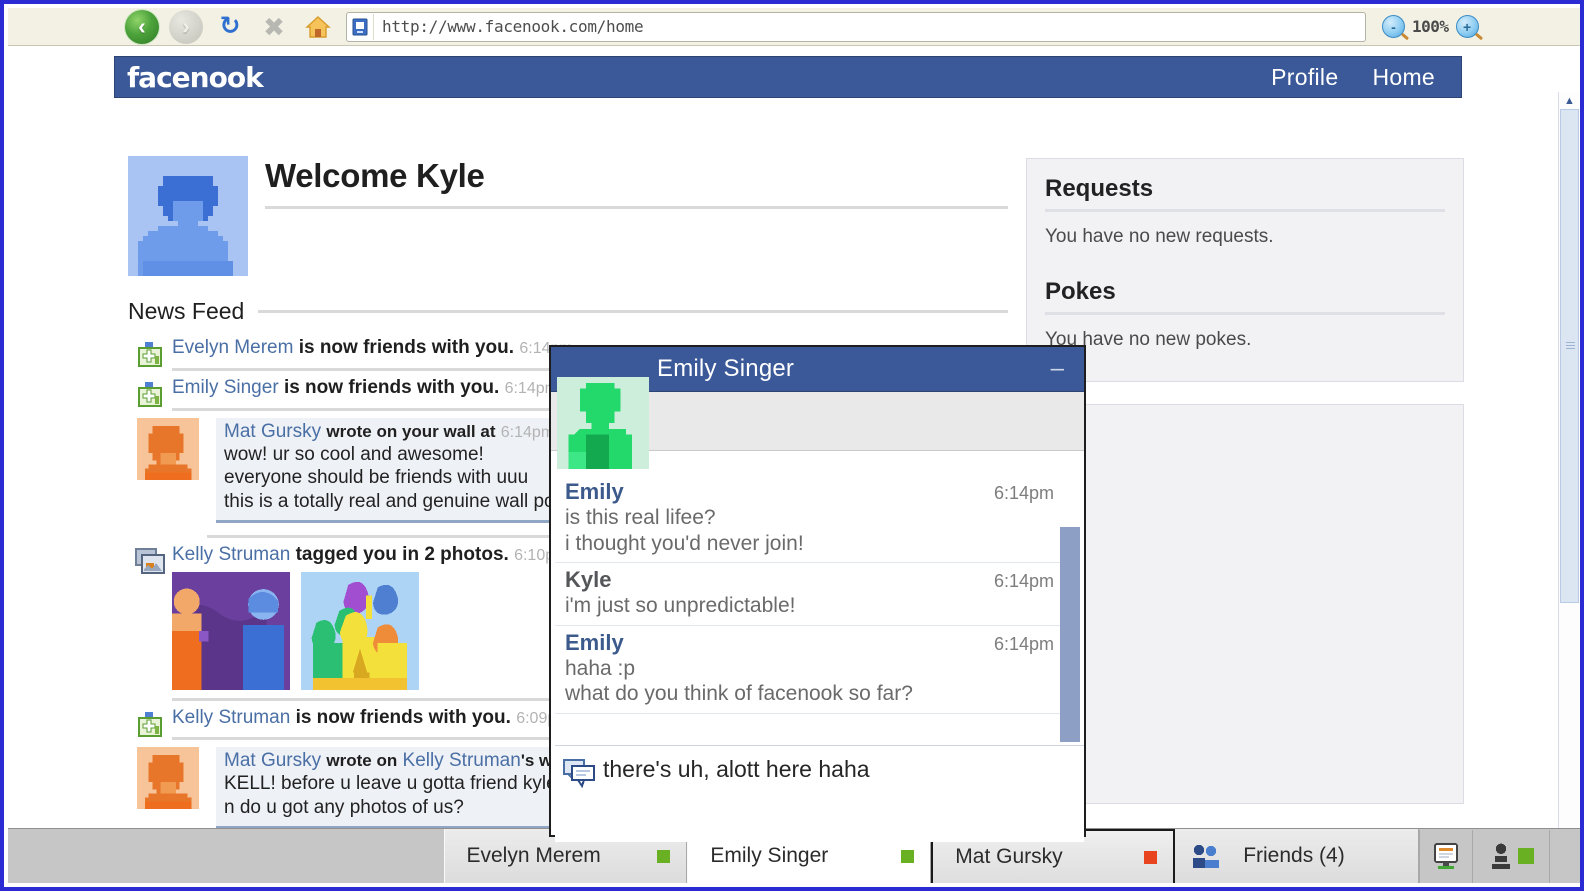 Image resolution: width=1584 pixels, height=891 pixels. I want to click on newsfeed-label: News Feed, so click(186, 311).